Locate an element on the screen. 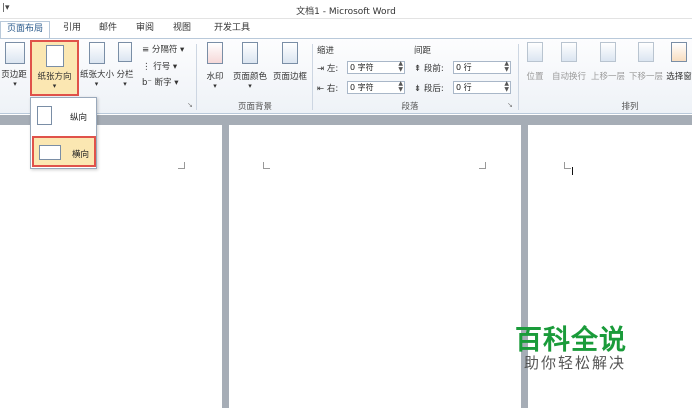  tab-references: 引用 is located at coordinates (72, 29).